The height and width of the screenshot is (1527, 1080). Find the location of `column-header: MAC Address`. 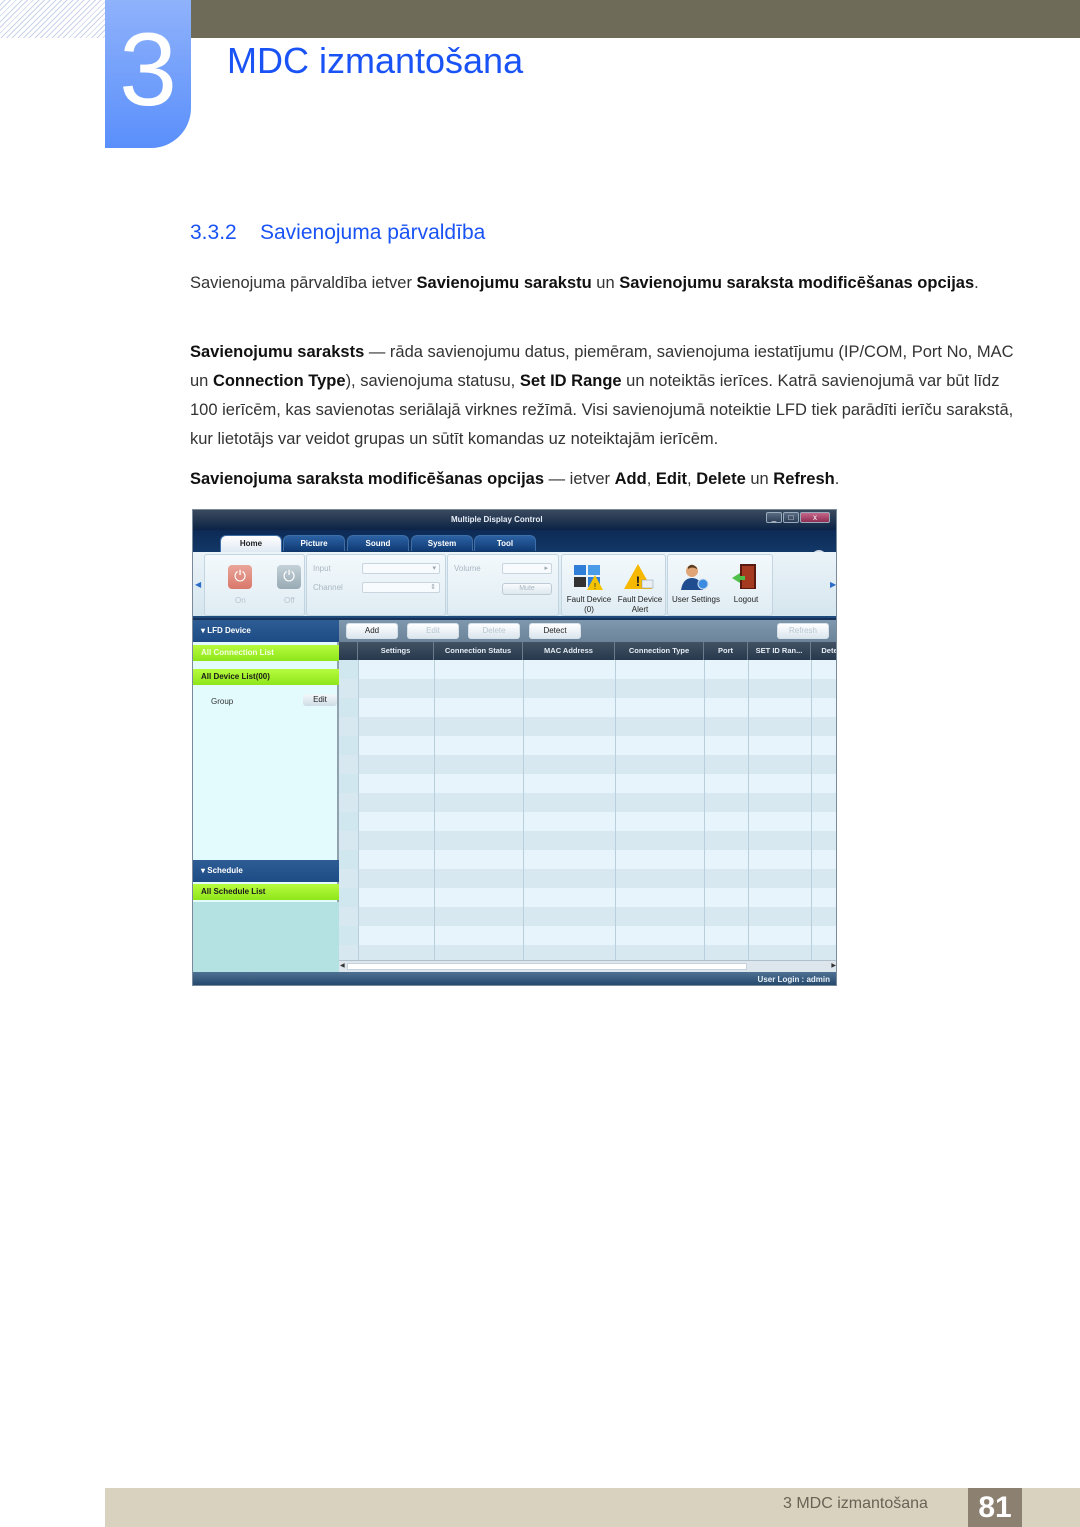

column-header: MAC Address is located at coordinates (569, 651).